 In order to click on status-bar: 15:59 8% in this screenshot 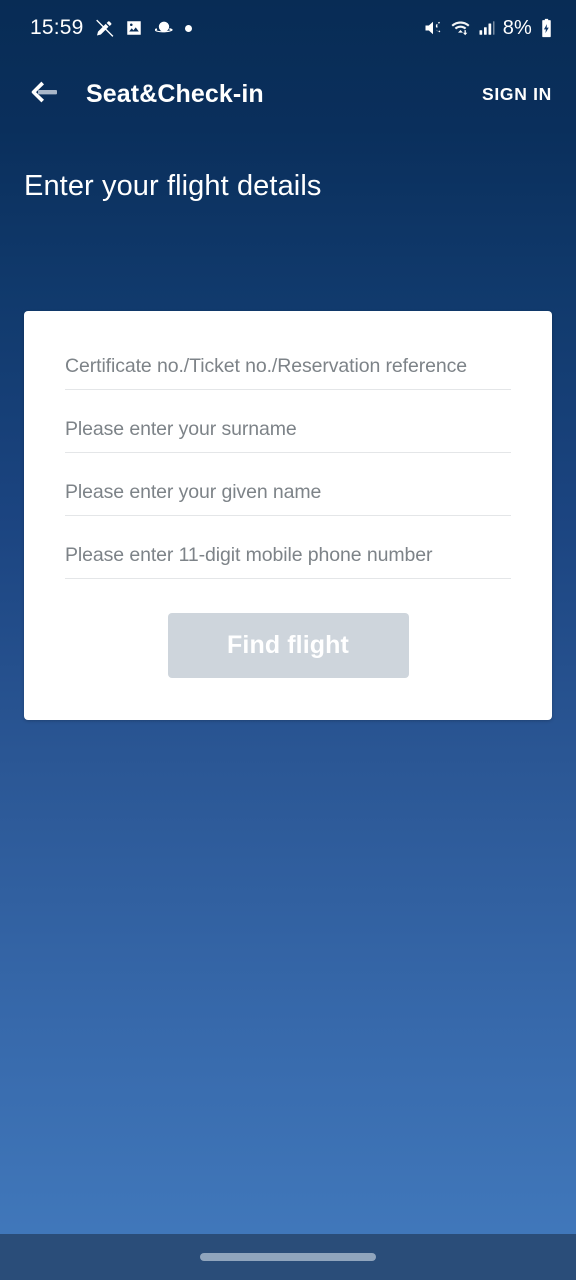, I will do `click(288, 28)`.